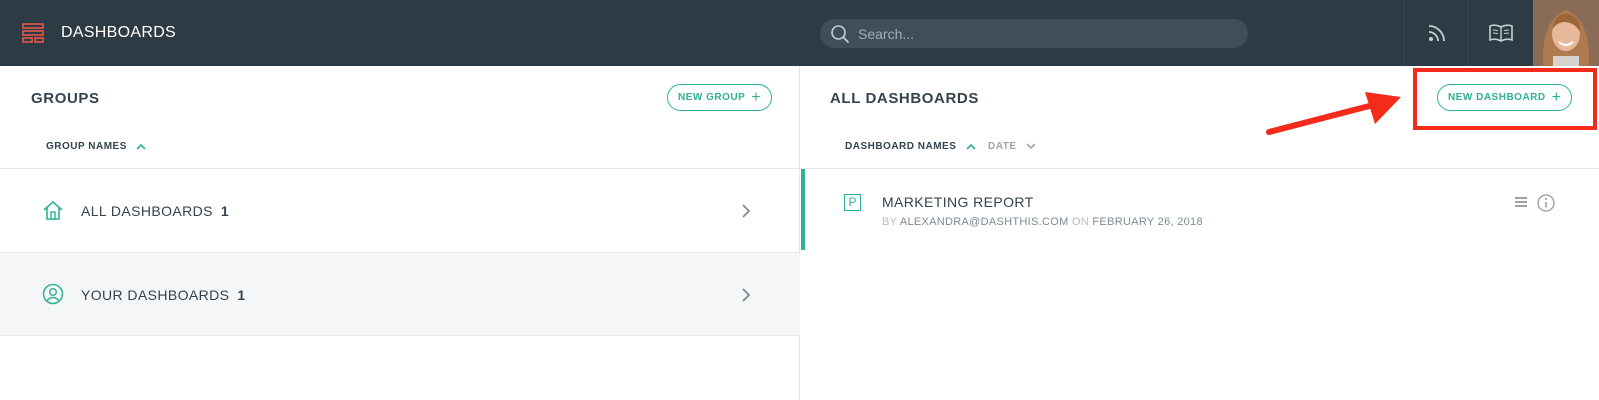  Describe the element at coordinates (1546, 203) in the screenshot. I see `info-icon` at that location.